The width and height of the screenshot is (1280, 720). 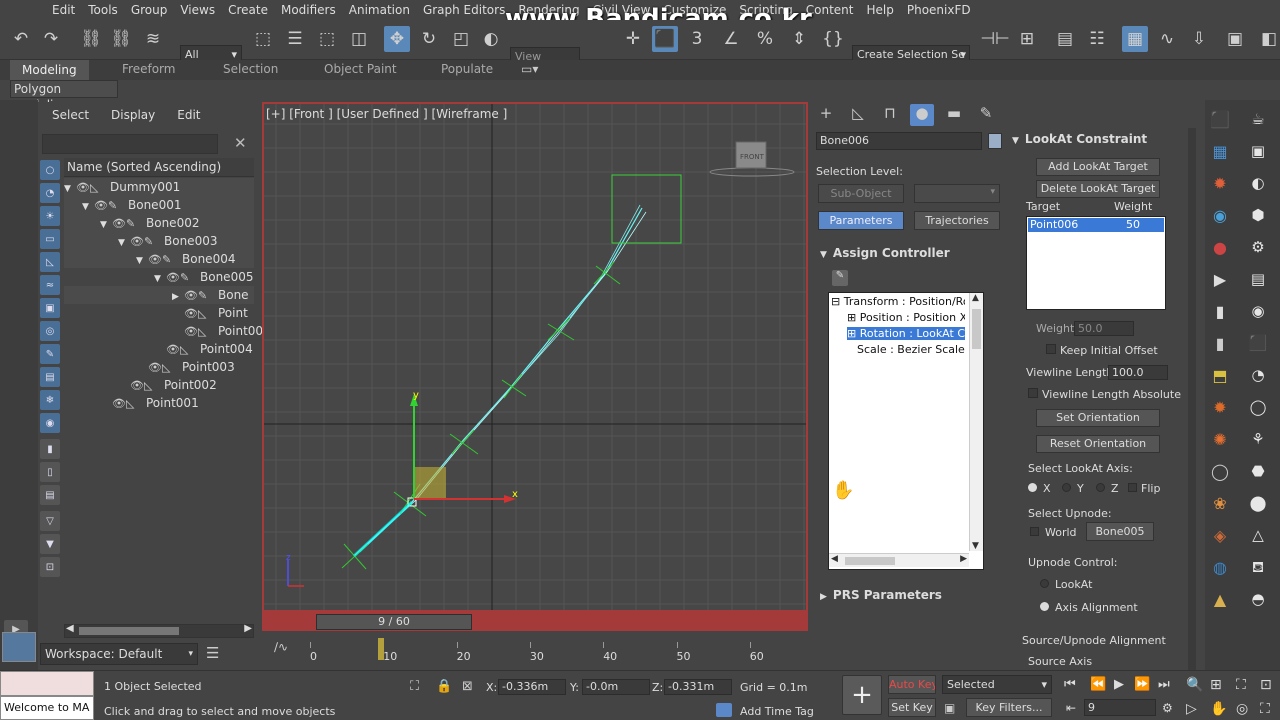 What do you see at coordinates (1235, 39) in the screenshot?
I see `material-editor-icon: ▣` at bounding box center [1235, 39].